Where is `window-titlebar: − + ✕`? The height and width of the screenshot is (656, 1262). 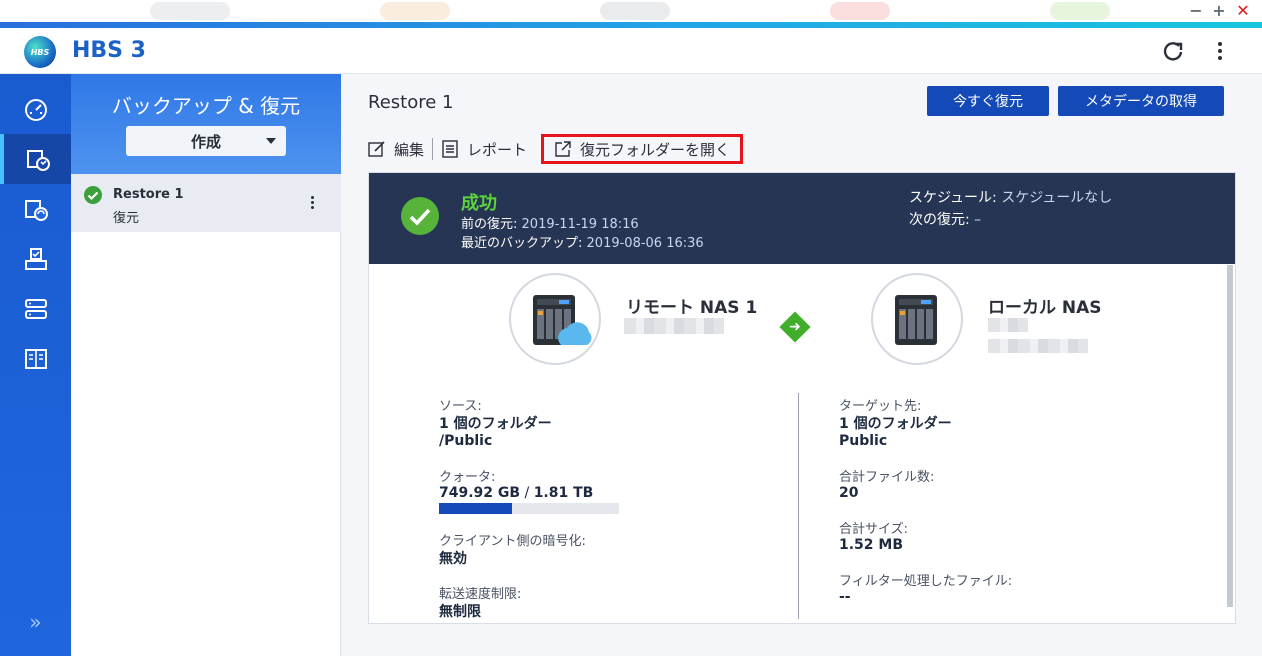
window-titlebar: − + ✕ is located at coordinates (631, 11).